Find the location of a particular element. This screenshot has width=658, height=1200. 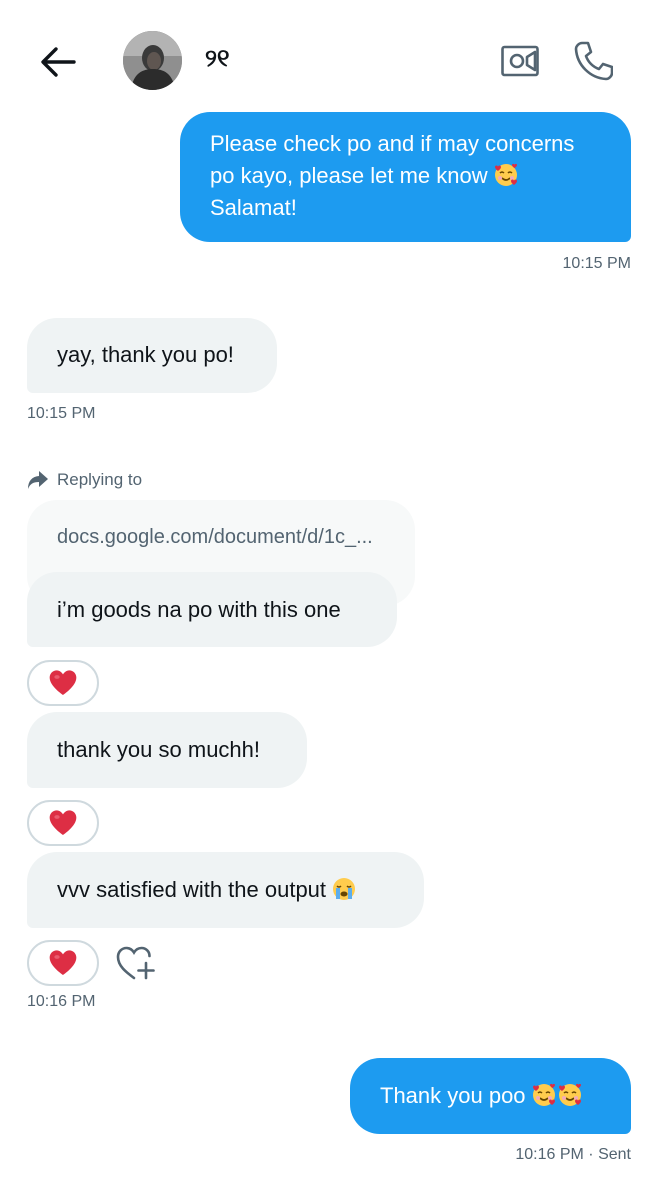

video-call-button is located at coordinates (520, 60).